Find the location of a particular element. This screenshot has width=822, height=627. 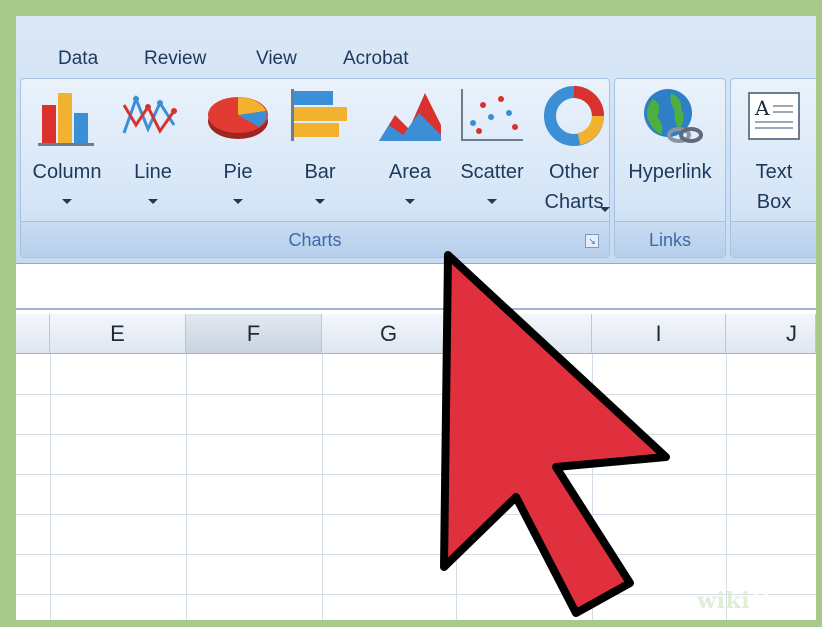

column-label: Column is located at coordinates (67, 172).